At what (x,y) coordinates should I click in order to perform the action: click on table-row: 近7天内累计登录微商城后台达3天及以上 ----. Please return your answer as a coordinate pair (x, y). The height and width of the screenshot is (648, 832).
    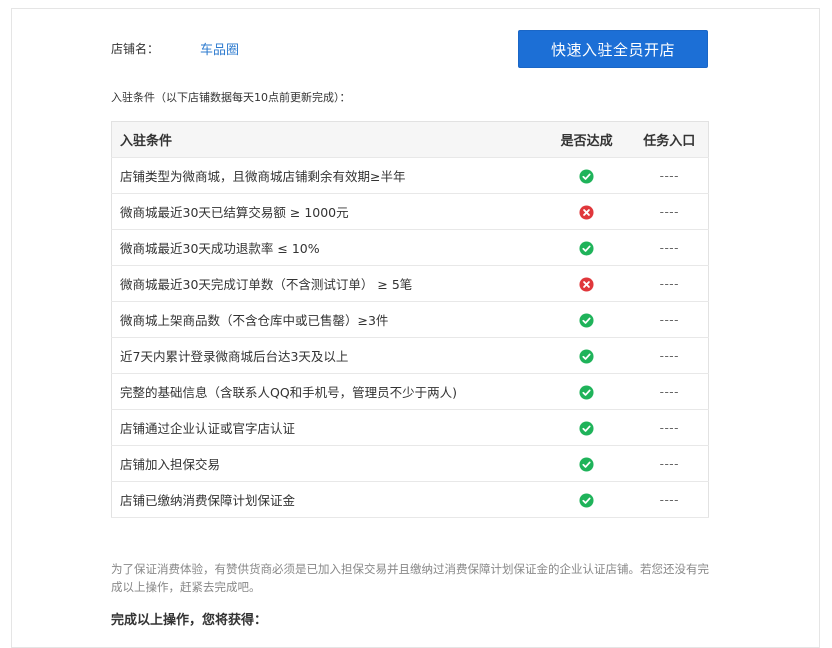
    Looking at the image, I should click on (409, 355).